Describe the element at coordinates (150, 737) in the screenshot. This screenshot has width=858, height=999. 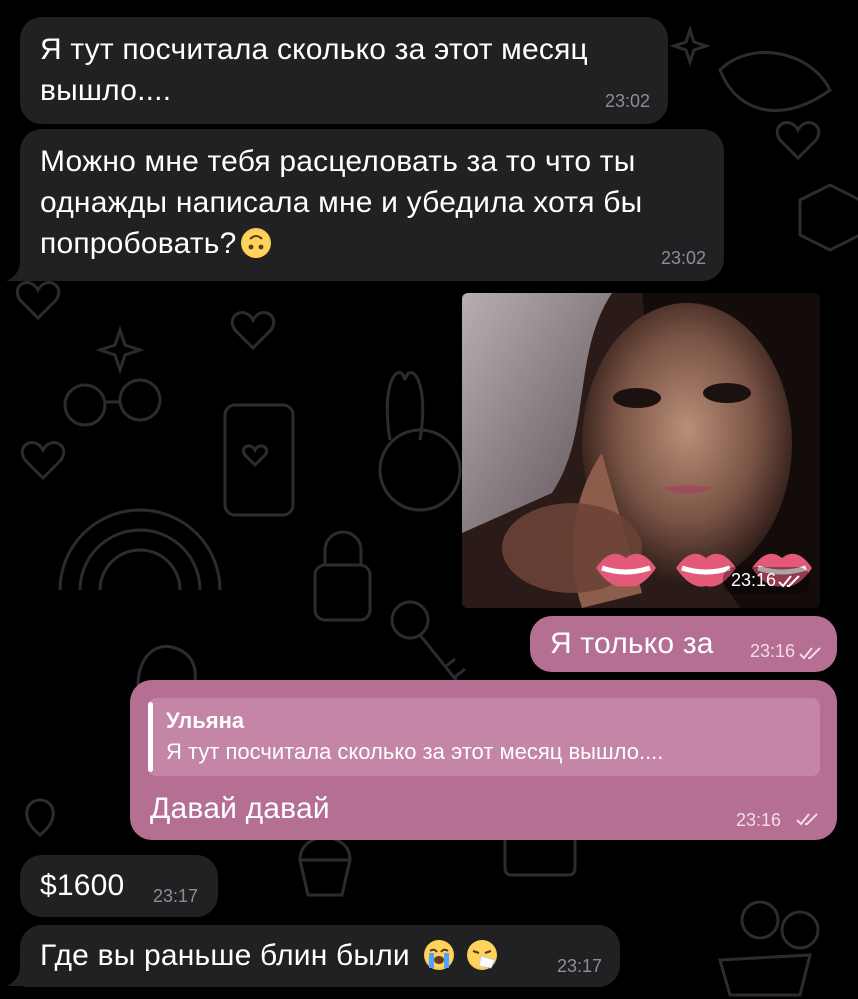
I see `reply-accent-bar` at that location.